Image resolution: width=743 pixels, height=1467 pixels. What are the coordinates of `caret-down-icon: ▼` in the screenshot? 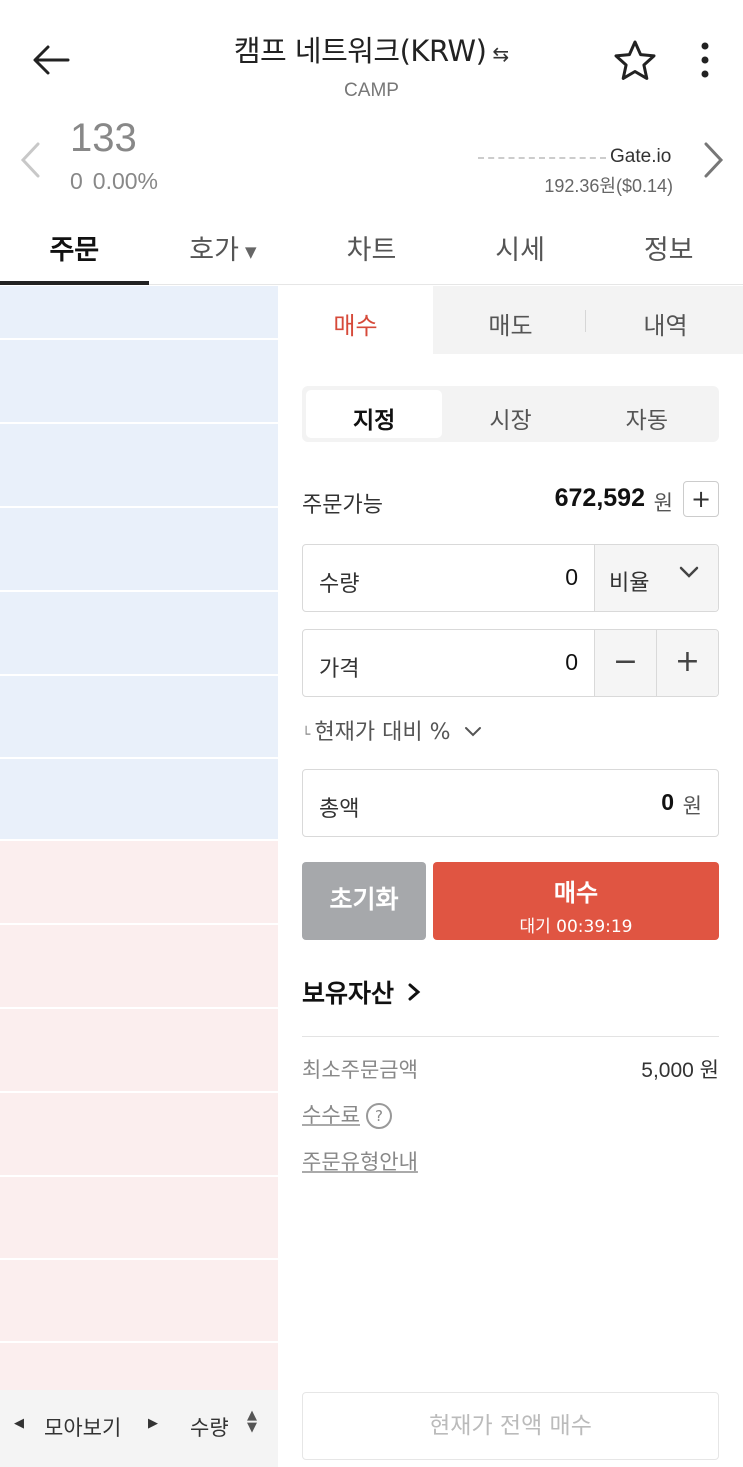 It's located at (250, 251).